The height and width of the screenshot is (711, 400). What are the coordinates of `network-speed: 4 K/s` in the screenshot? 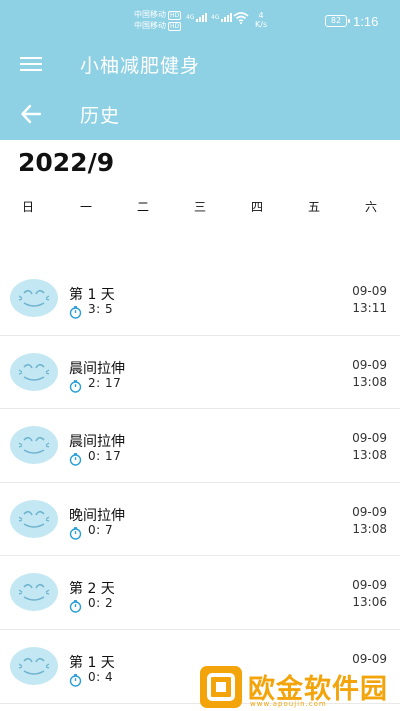 It's located at (261, 20).